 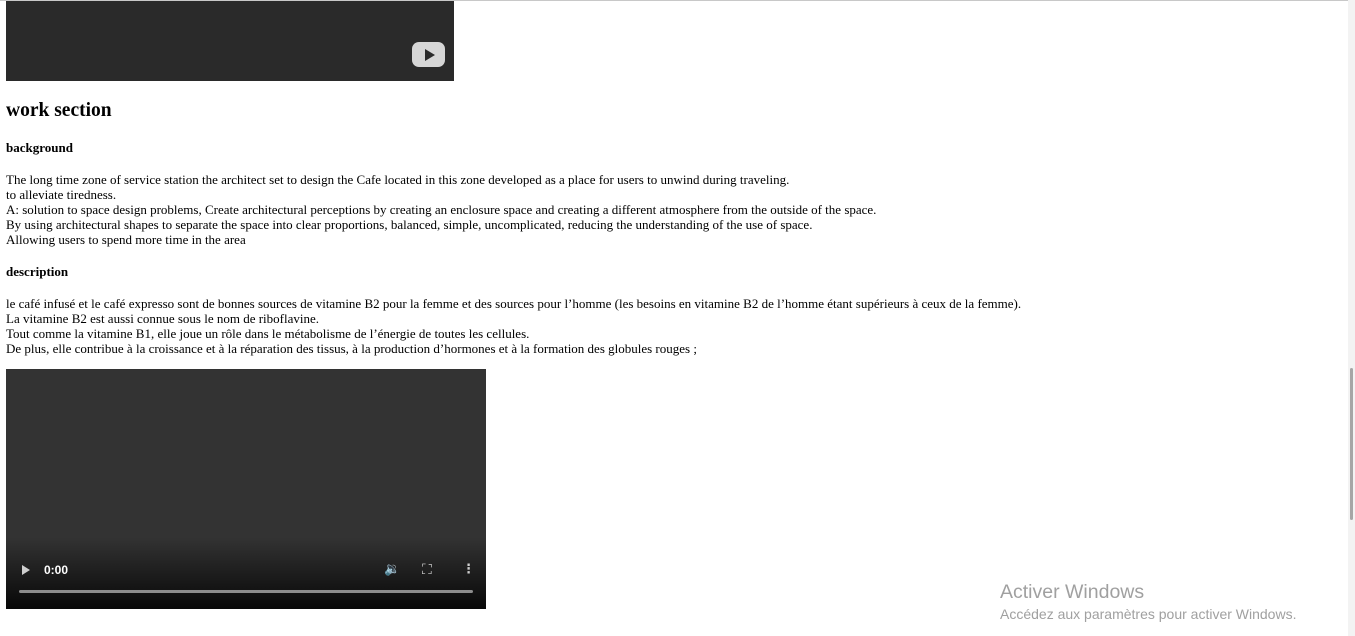 I want to click on youtube-embed, so click(x=230, y=41).